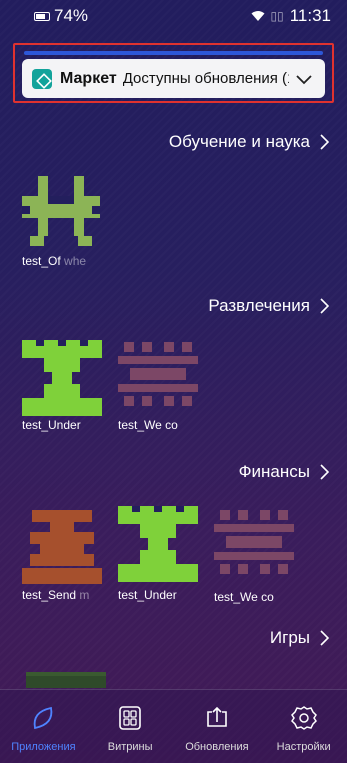 The height and width of the screenshot is (763, 347). What do you see at coordinates (257, 16) in the screenshot?
I see `wifi-icon` at bounding box center [257, 16].